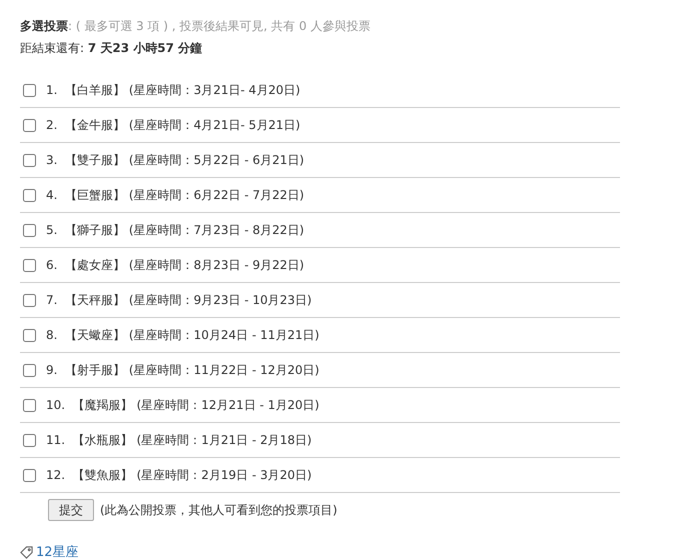  What do you see at coordinates (219, 510) in the screenshot?
I see `public-vote-note: (此為公開投票，其他人可看到您的投票項目)` at bounding box center [219, 510].